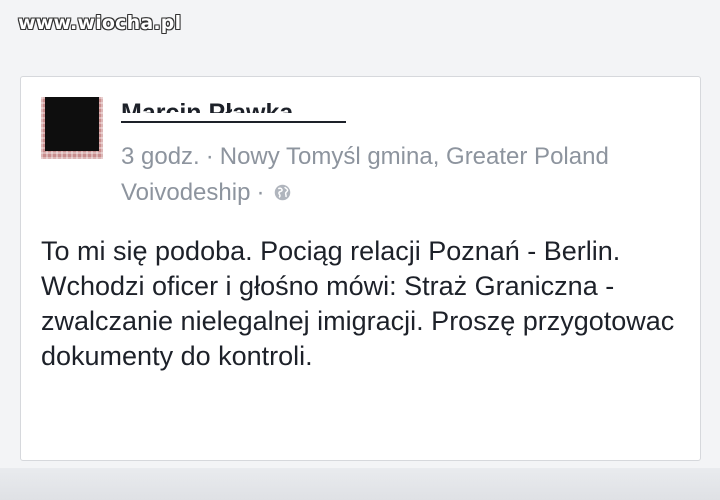  I want to click on author-name-strike, so click(233, 122).